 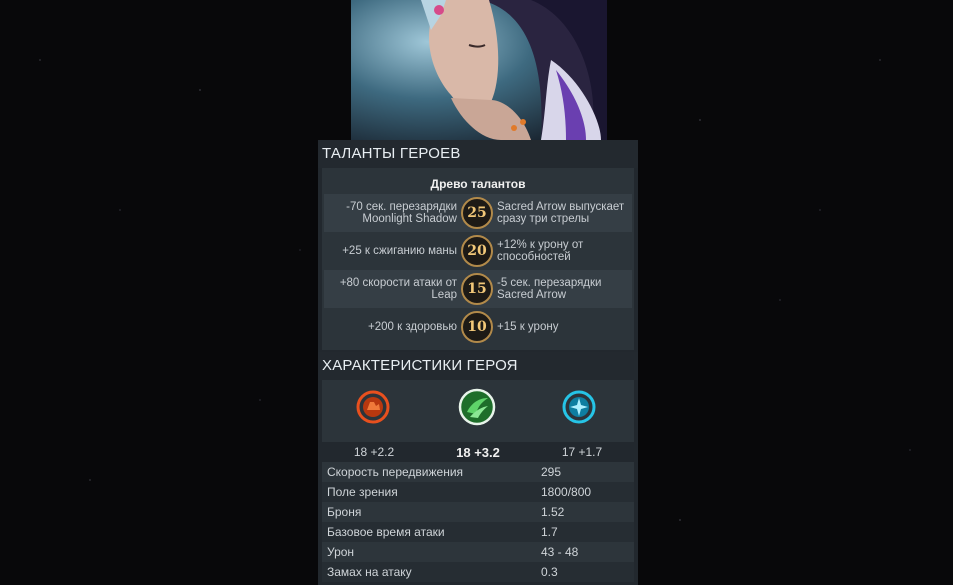 What do you see at coordinates (561, 213) in the screenshot?
I see `talent-right-25: Sacred Arrow выпускает сразу три стрелы` at bounding box center [561, 213].